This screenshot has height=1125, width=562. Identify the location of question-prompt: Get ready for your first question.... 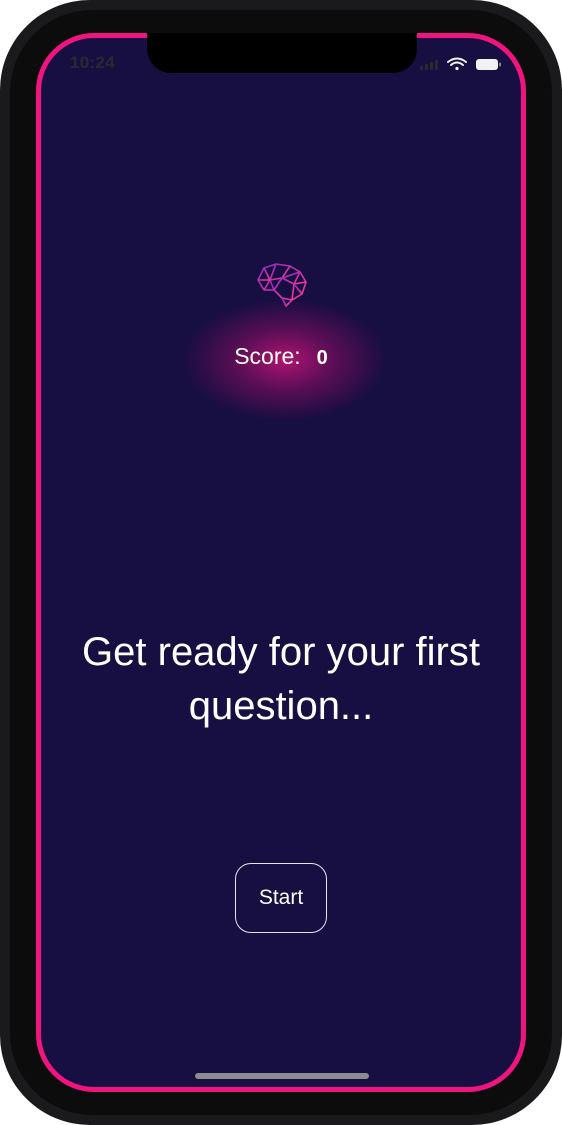
(281, 679).